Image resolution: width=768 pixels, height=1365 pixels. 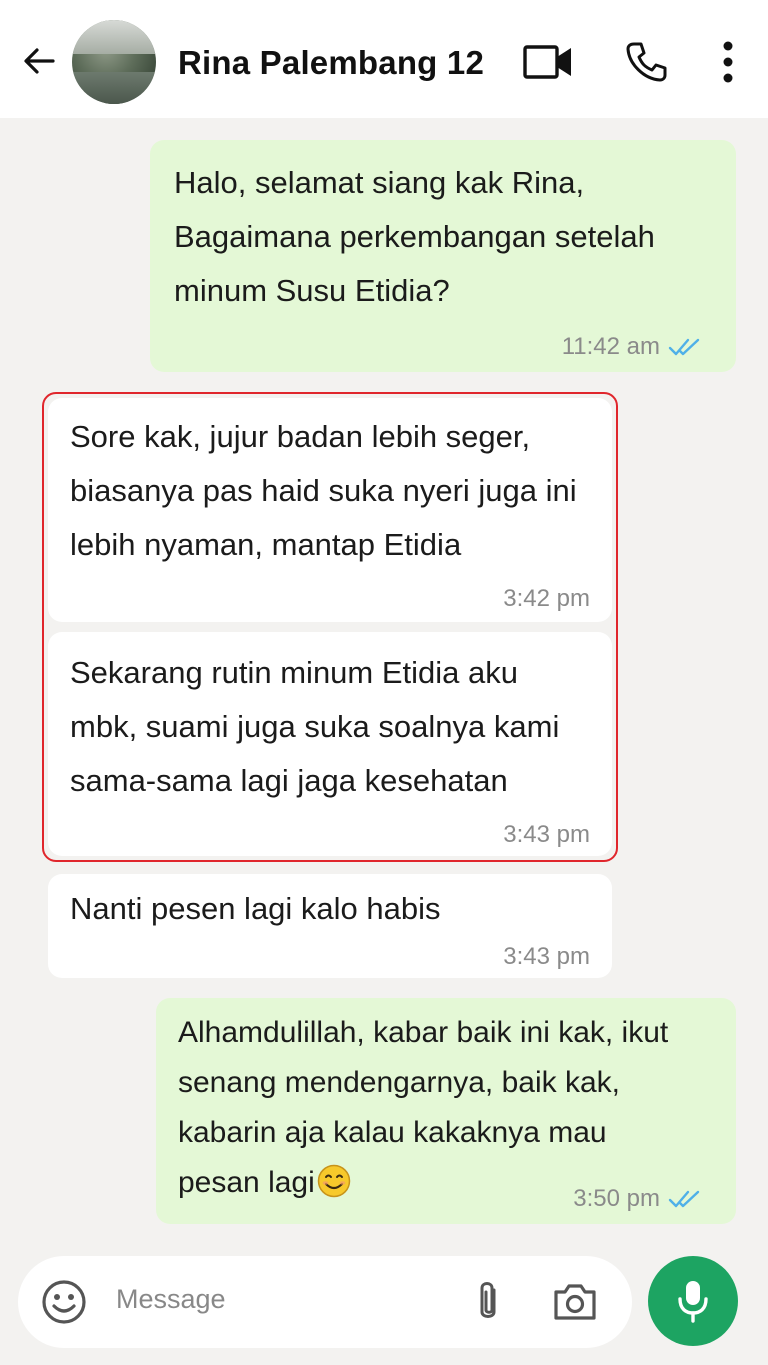 I want to click on arrow-left-icon, so click(x=39, y=61).